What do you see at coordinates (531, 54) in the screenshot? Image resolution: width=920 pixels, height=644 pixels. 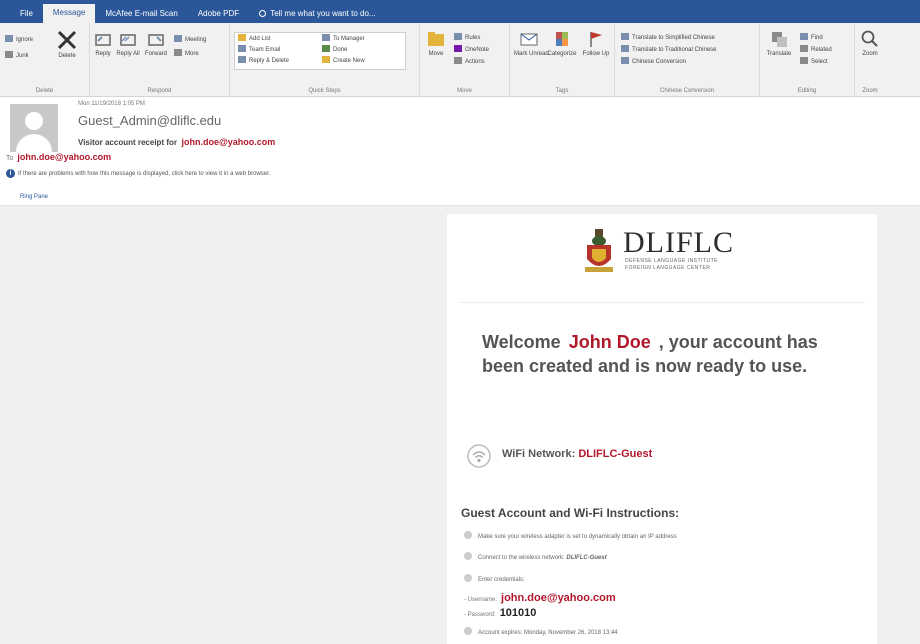 I see `mark-unread-label: Mark Unread` at bounding box center [531, 54].